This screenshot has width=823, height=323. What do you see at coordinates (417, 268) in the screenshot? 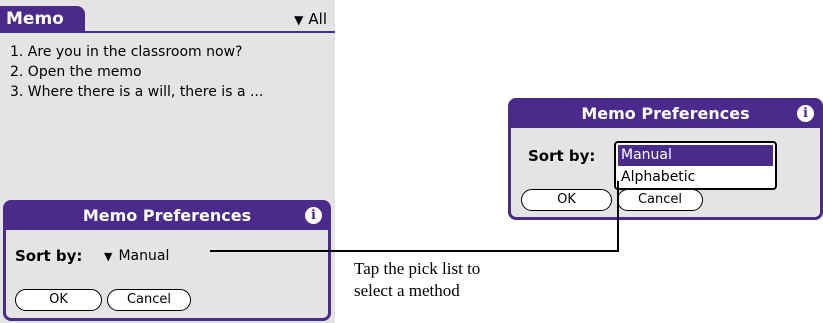
I see `callout-line-1: Tap the pick list to` at bounding box center [417, 268].